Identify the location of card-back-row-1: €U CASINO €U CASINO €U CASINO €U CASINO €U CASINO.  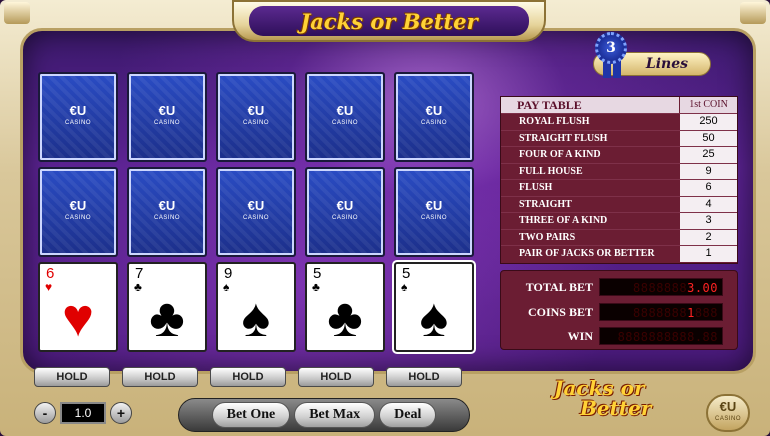
(256, 117).